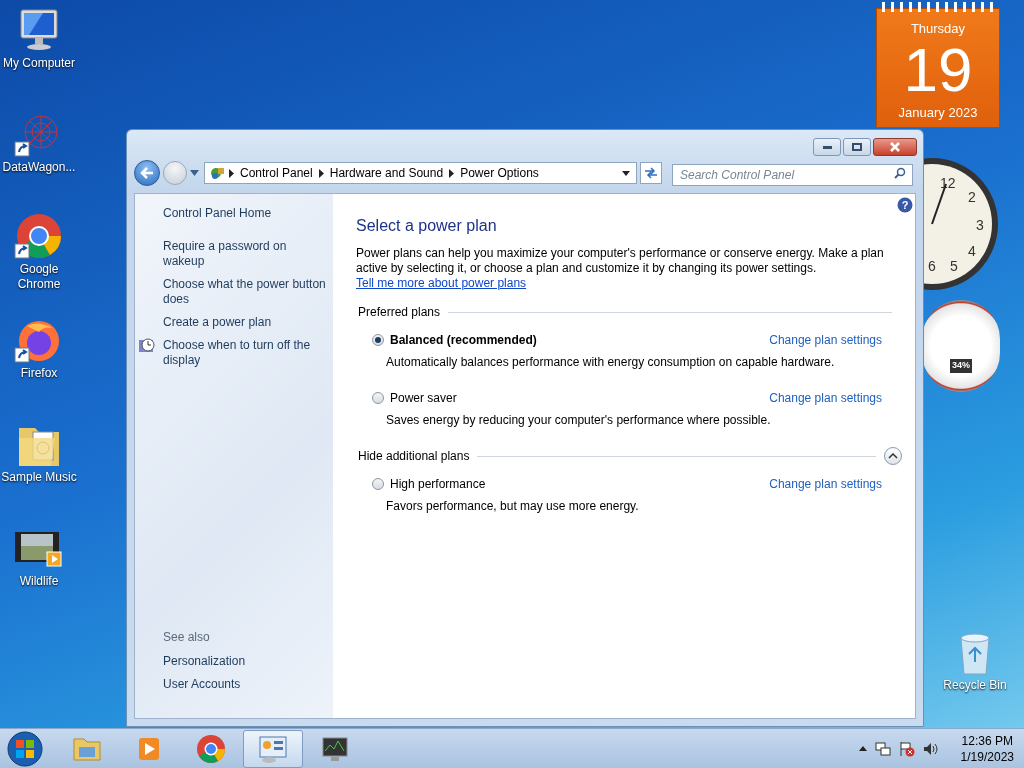 The height and width of the screenshot is (768, 1024). Describe the element at coordinates (386, 173) in the screenshot. I see `breadcrumb: Hardware and Sound` at that location.